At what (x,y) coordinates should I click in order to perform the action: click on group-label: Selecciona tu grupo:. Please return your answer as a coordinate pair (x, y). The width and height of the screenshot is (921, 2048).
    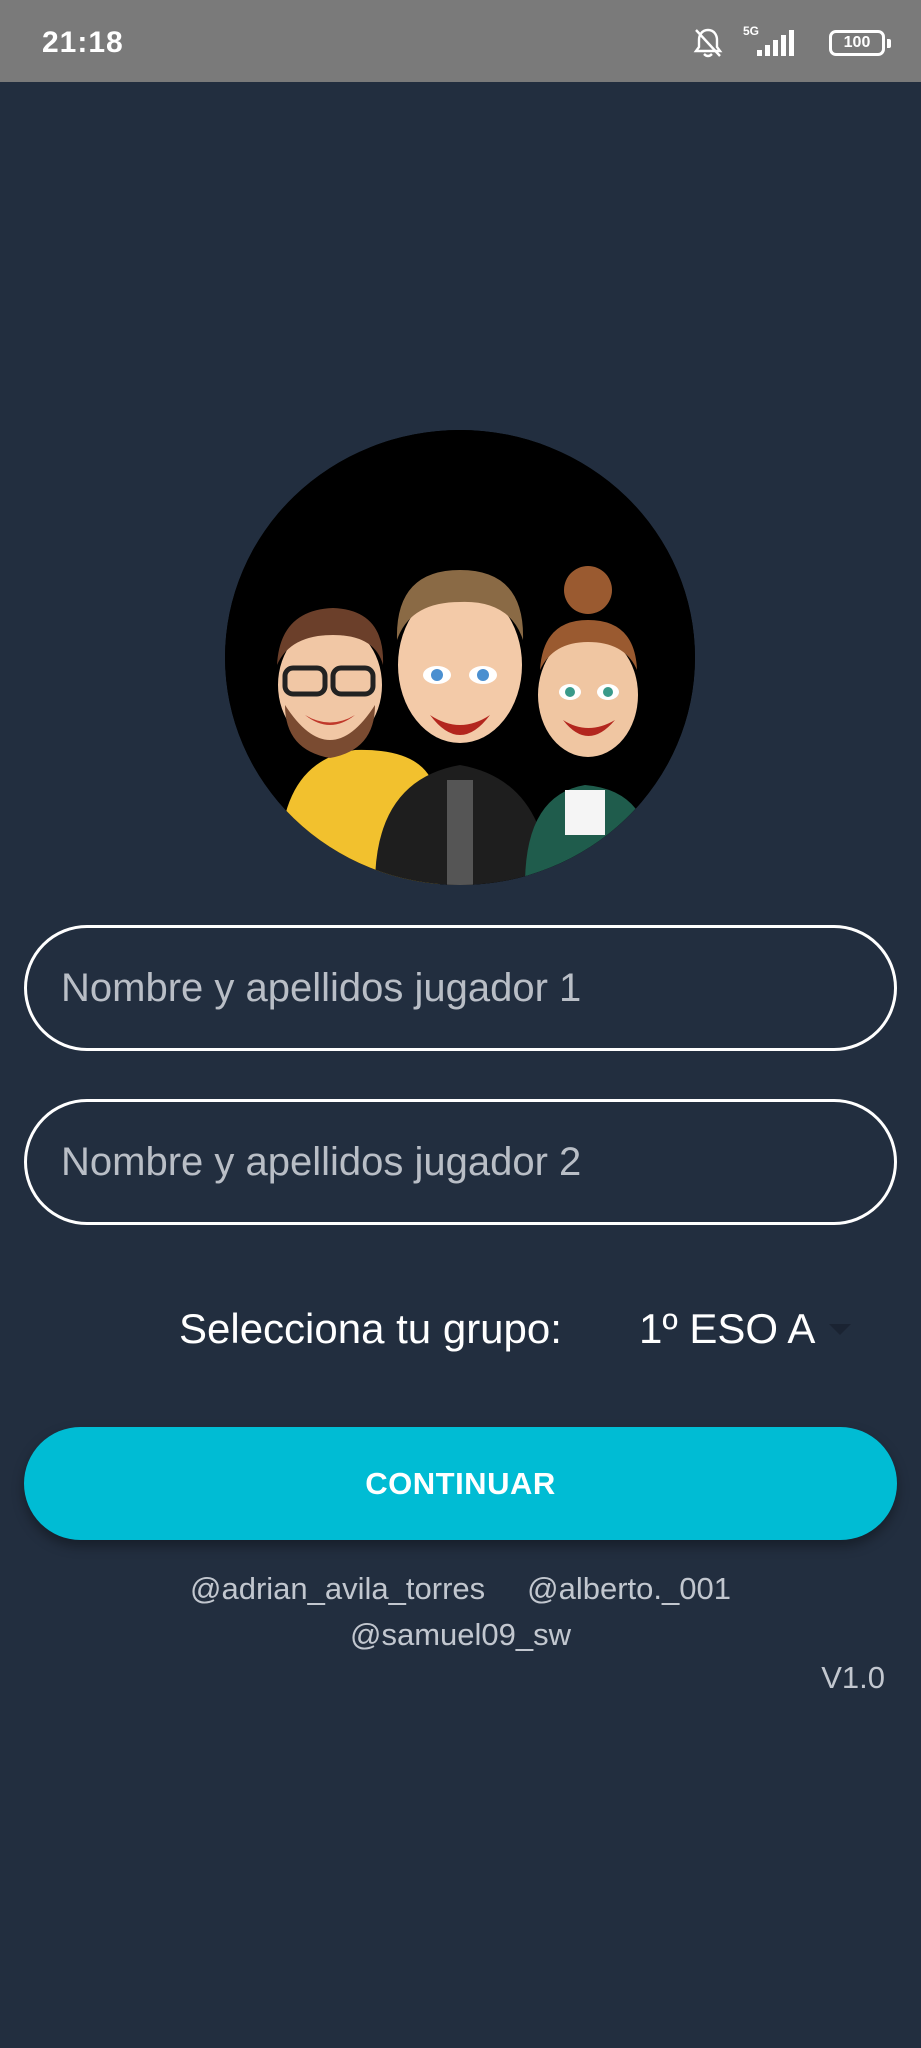
    Looking at the image, I should click on (370, 1328).